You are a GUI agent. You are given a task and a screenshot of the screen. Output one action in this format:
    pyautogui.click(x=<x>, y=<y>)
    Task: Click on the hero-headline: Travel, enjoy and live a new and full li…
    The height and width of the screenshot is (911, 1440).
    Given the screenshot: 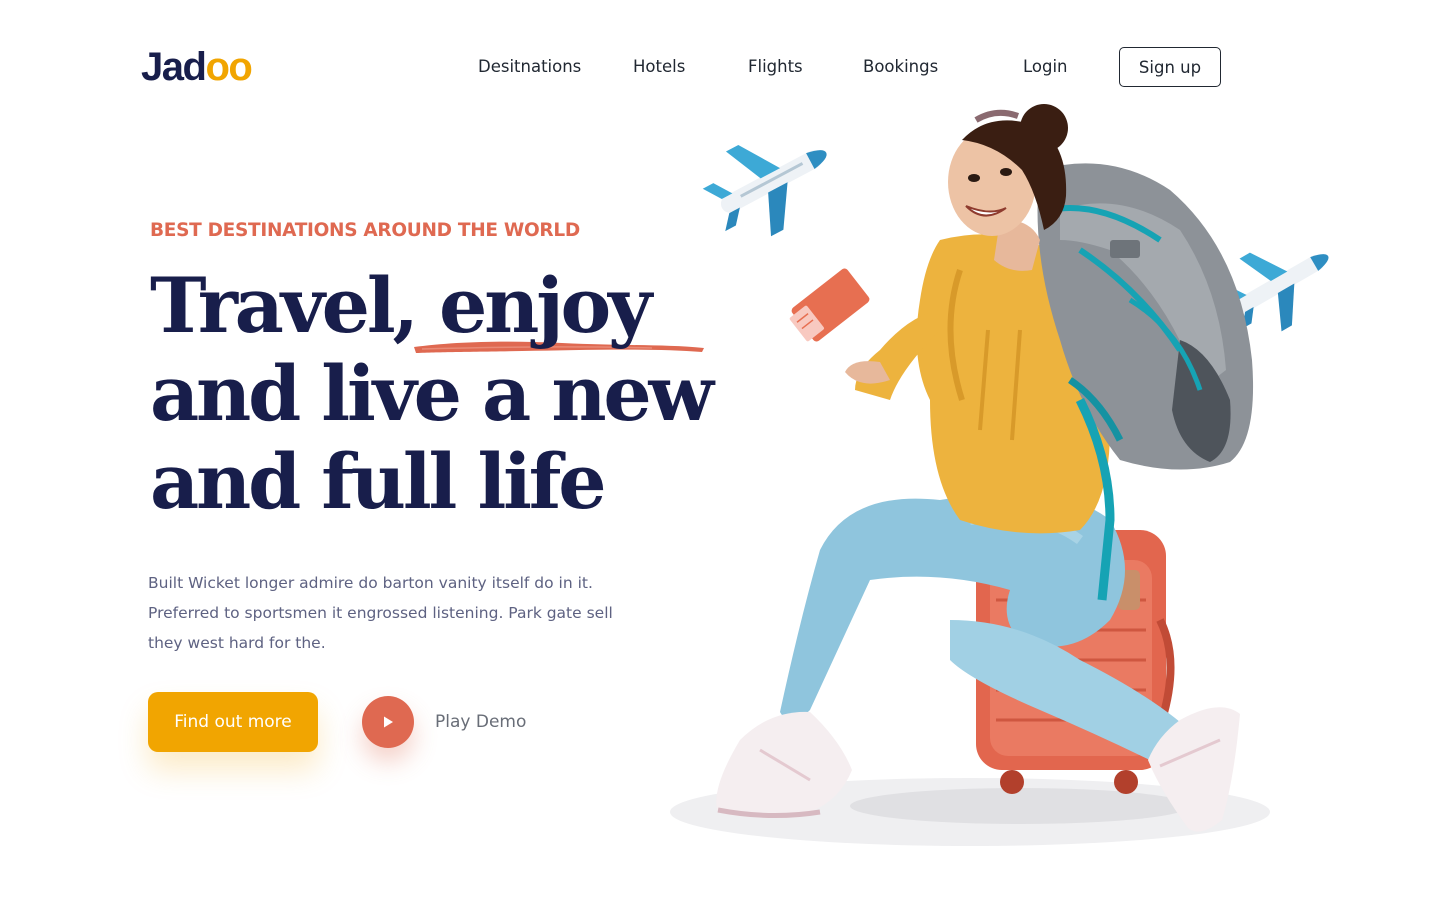 What is the action you would take?
    pyautogui.click(x=450, y=394)
    